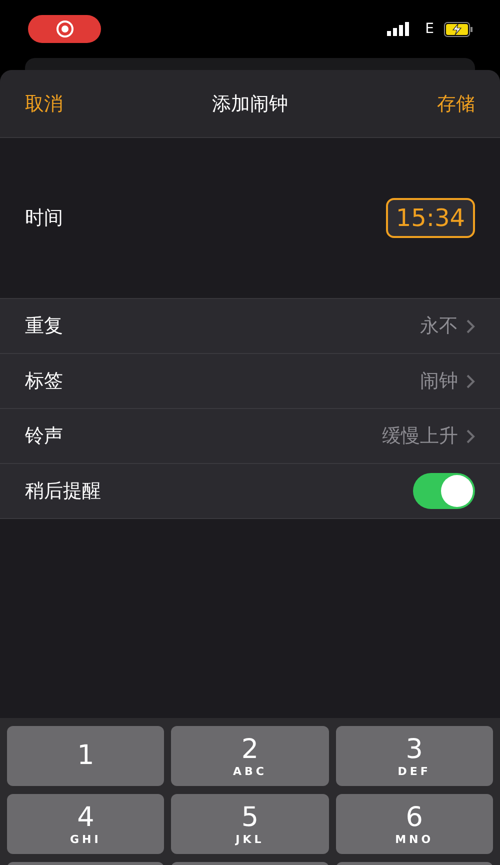 The width and height of the screenshot is (500, 865). What do you see at coordinates (44, 436) in the screenshot?
I see `row-label: 铃声` at bounding box center [44, 436].